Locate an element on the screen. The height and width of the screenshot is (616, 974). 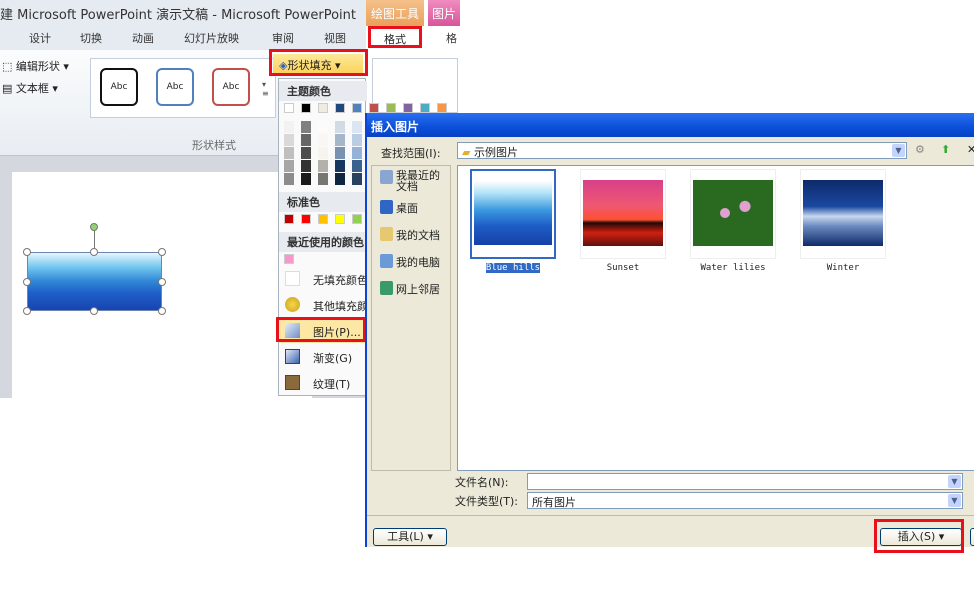
palette-icon is located at coordinates (292, 304).